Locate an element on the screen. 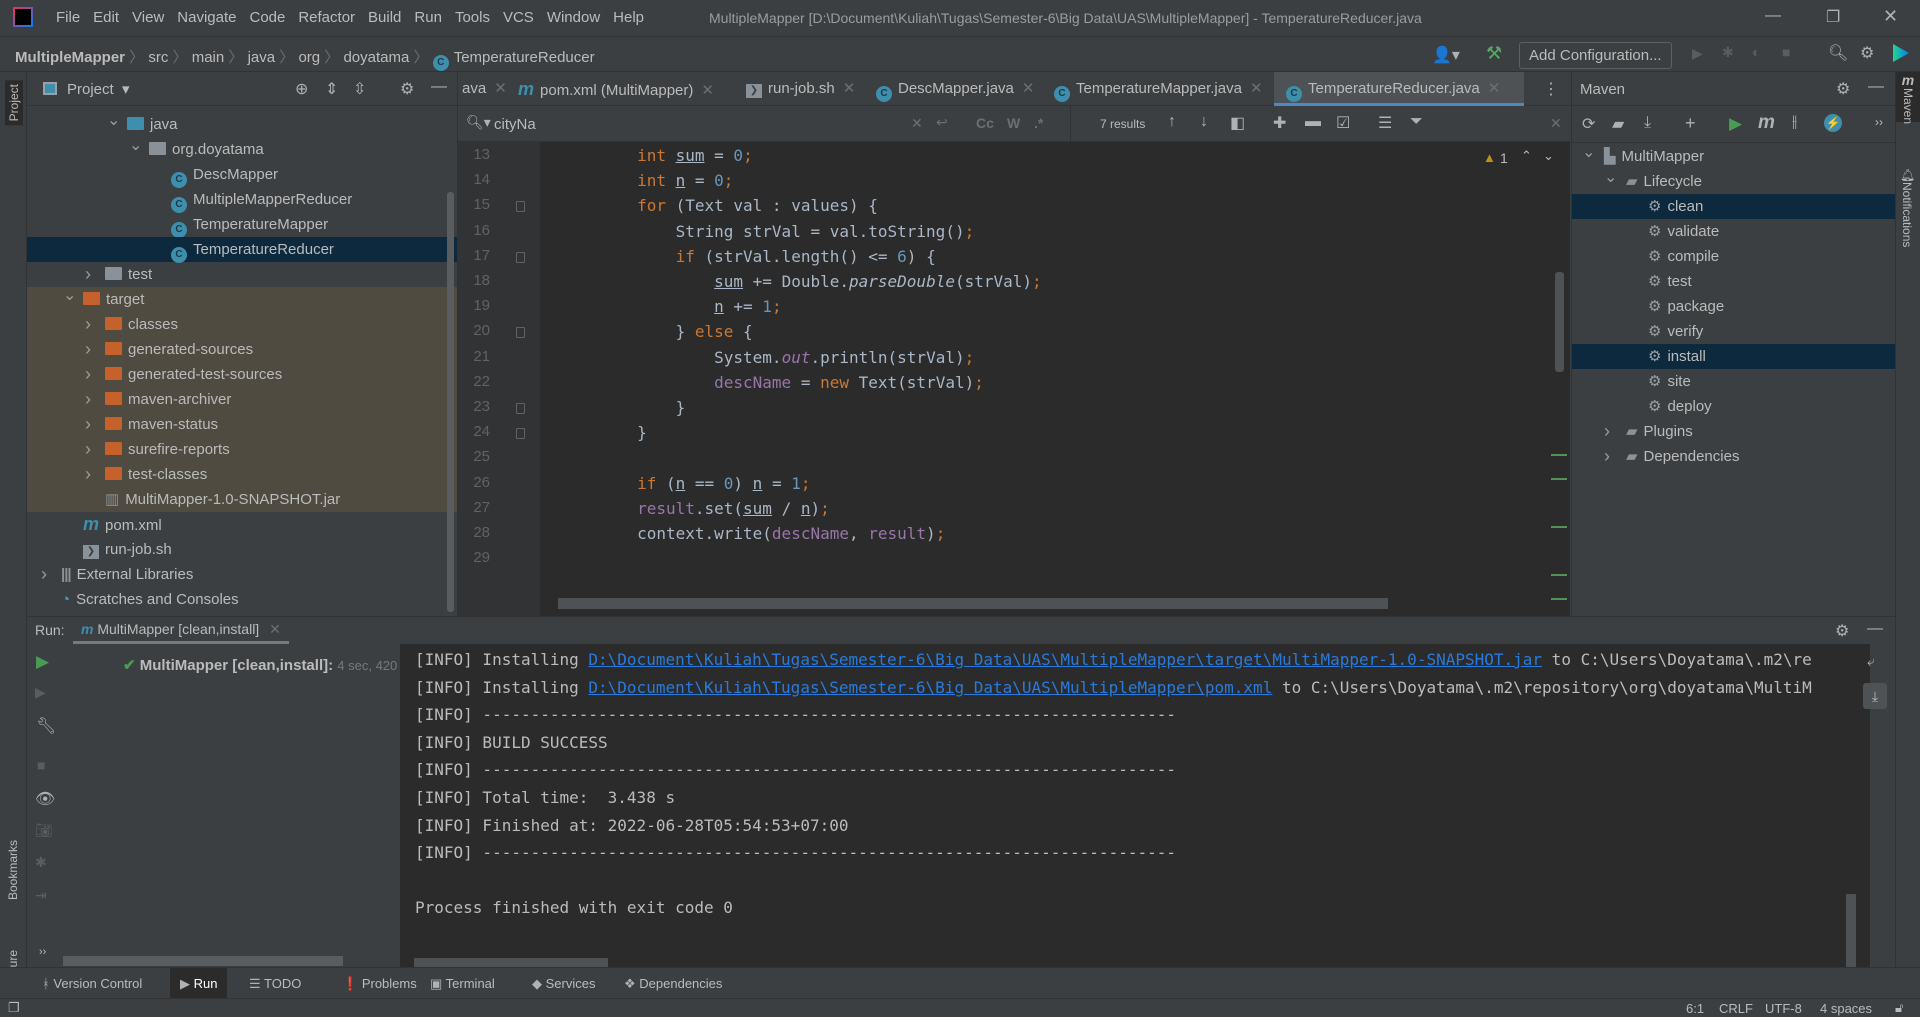 Image resolution: width=1920 pixels, height=1017 pixels. next-occurrence-icon: ↓ is located at coordinates (1204, 122).